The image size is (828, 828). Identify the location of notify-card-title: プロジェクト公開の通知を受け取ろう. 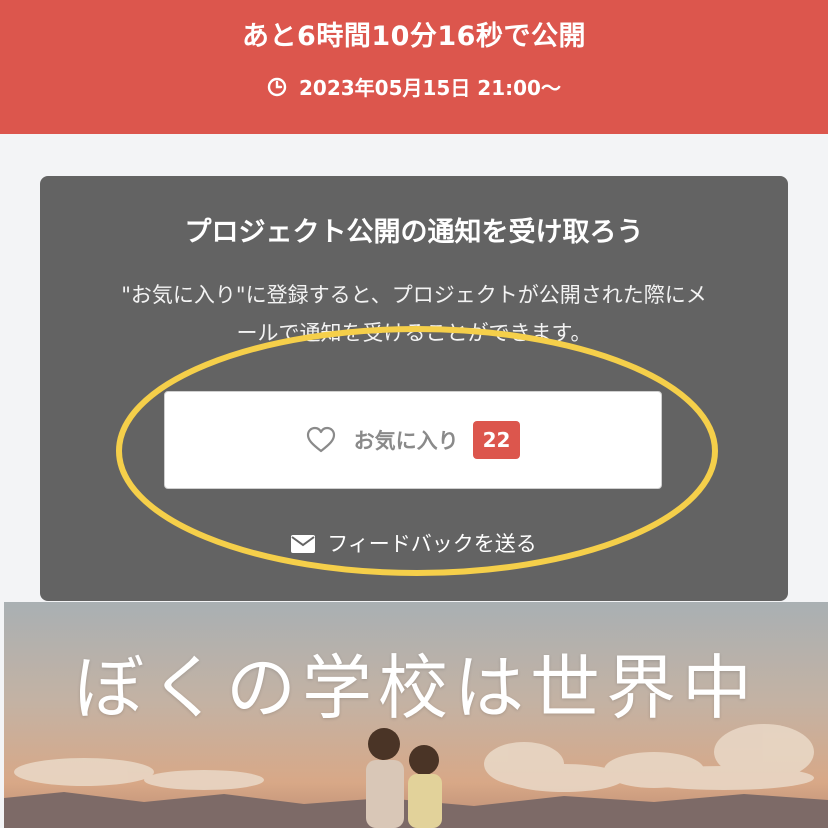
(414, 232).